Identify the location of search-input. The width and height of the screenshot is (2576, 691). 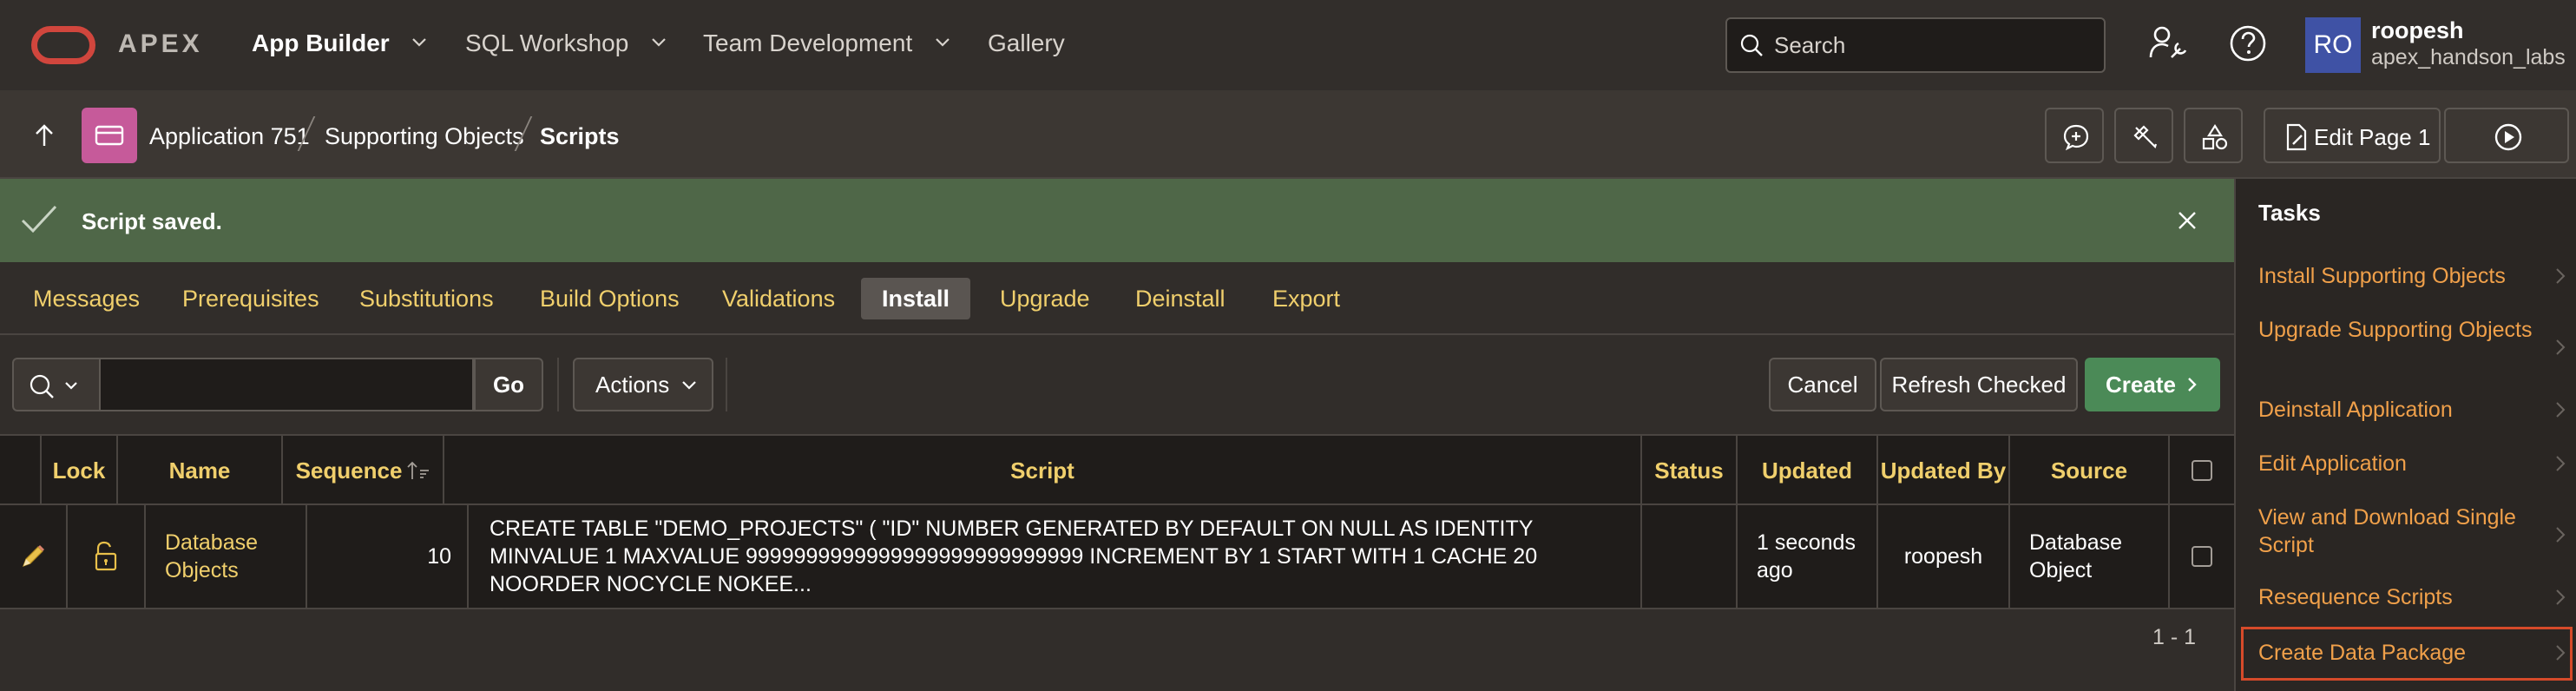
(1934, 45).